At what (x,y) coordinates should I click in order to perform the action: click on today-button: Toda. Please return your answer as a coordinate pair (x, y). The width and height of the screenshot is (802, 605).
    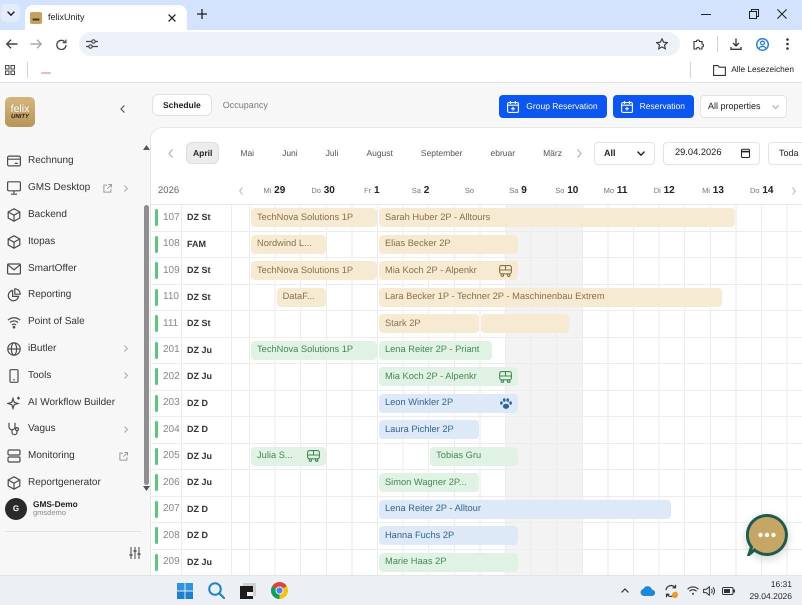
    Looking at the image, I should click on (785, 153).